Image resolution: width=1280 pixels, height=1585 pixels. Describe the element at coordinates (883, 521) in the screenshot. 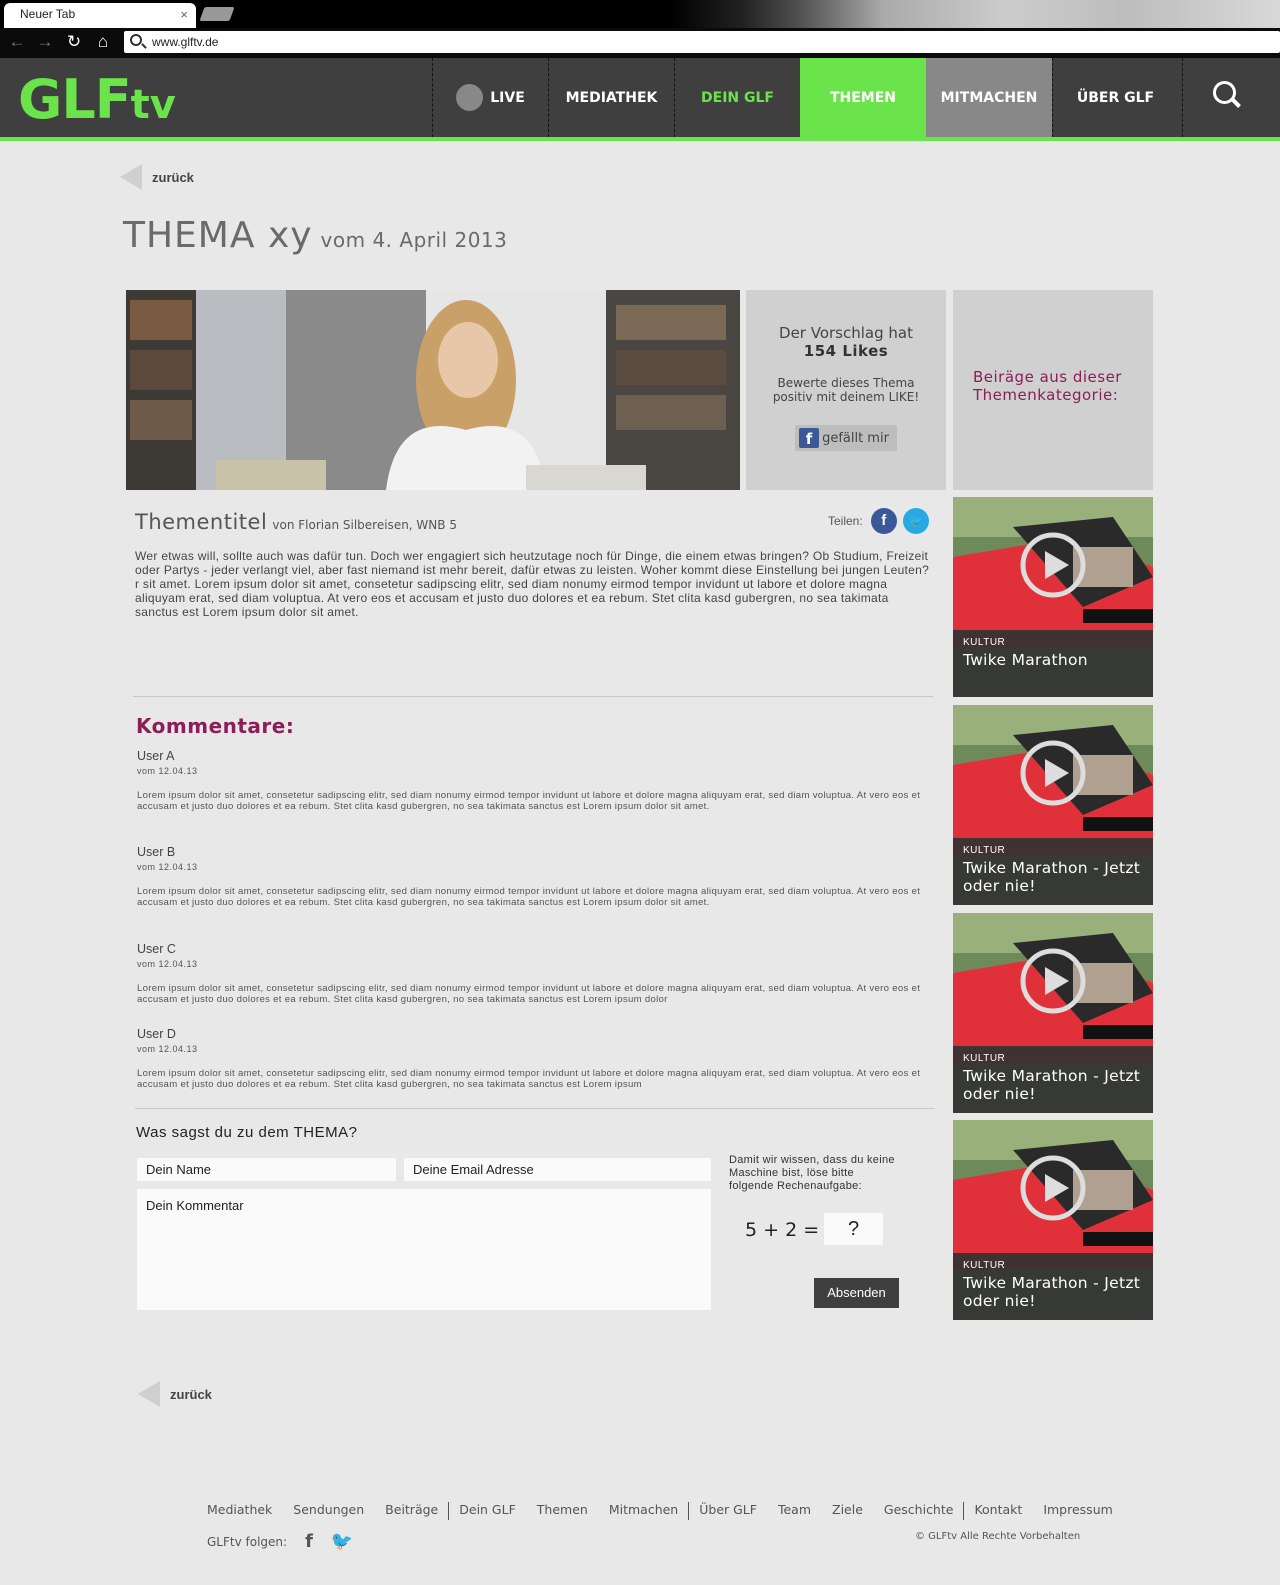

I see `facebook-share-icon: f` at that location.